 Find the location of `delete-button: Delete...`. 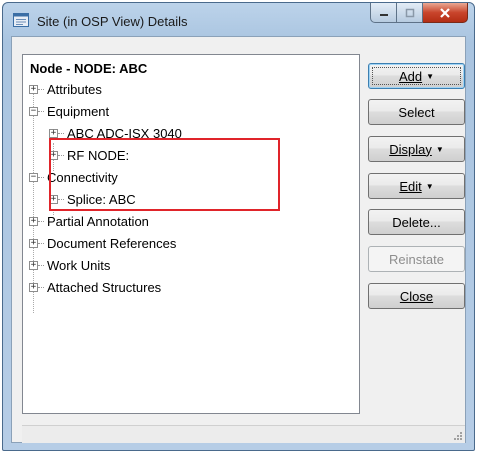

delete-button: Delete... is located at coordinates (416, 222).